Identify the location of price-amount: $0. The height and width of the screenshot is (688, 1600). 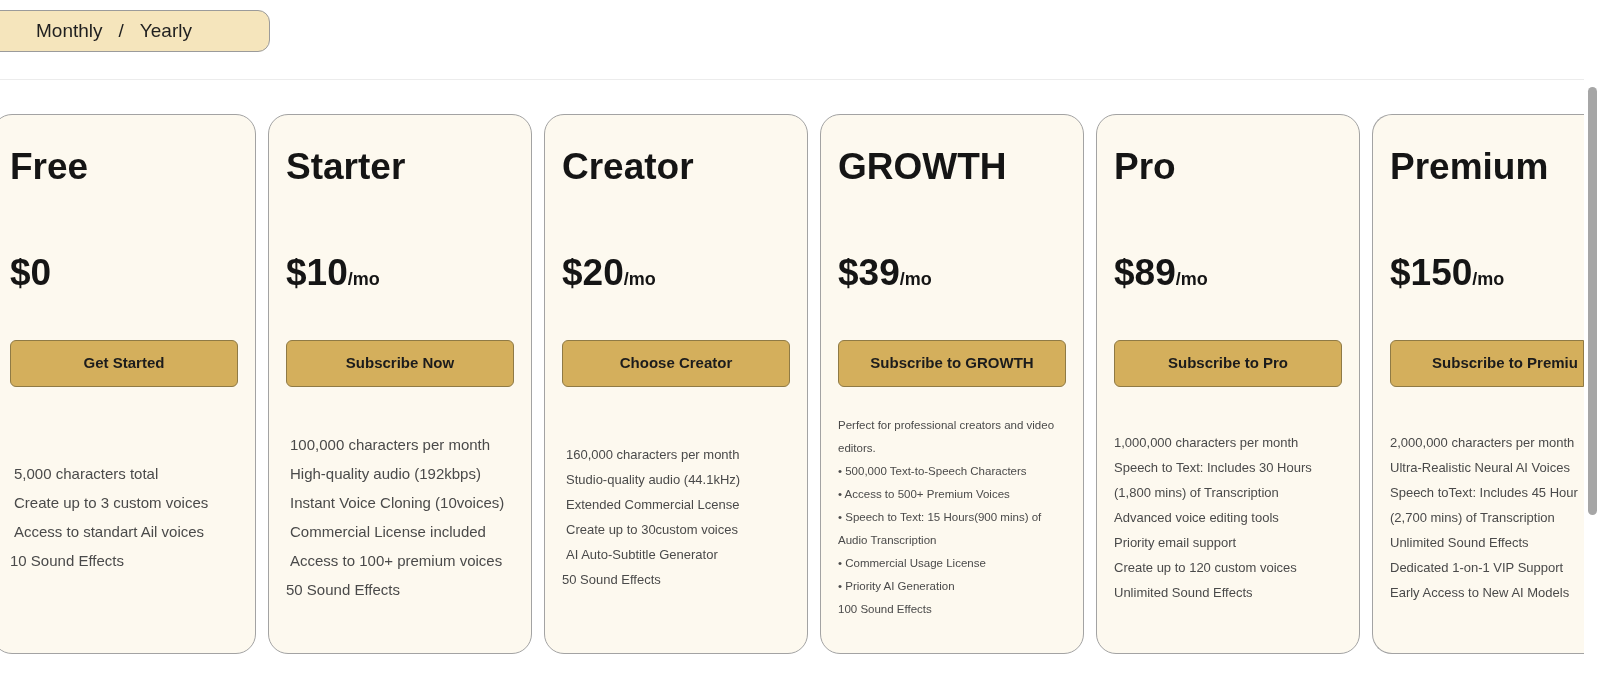
(31, 273).